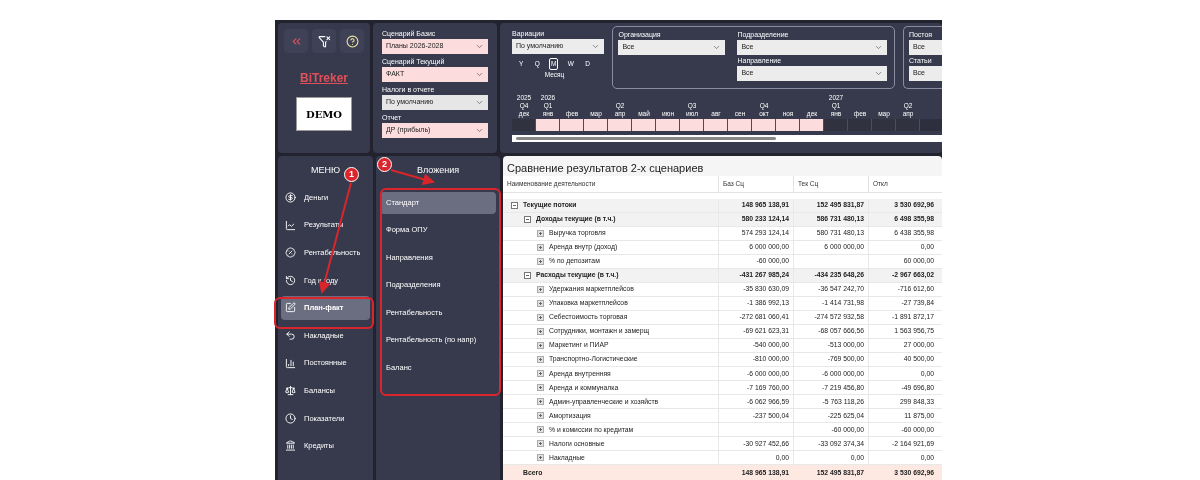 The width and height of the screenshot is (1200, 480). Describe the element at coordinates (290, 197) in the screenshot. I see `dollar-icon` at that location.